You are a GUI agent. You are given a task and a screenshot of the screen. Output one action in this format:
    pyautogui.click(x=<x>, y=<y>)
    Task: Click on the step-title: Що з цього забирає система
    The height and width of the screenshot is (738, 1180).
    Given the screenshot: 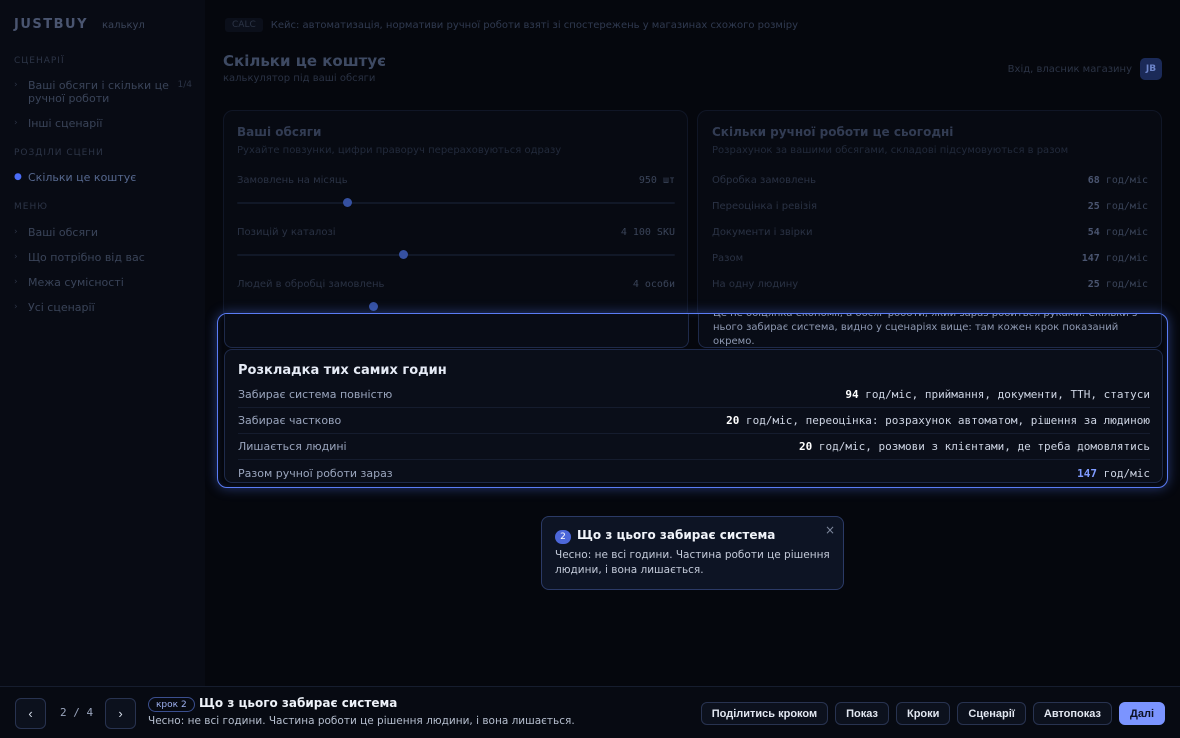 What is the action you would take?
    pyautogui.click(x=298, y=703)
    